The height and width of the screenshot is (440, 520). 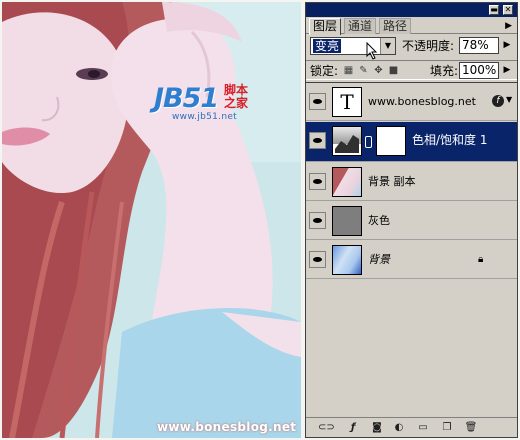 What do you see at coordinates (347, 141) in the screenshot?
I see `adjustment-icon` at bounding box center [347, 141].